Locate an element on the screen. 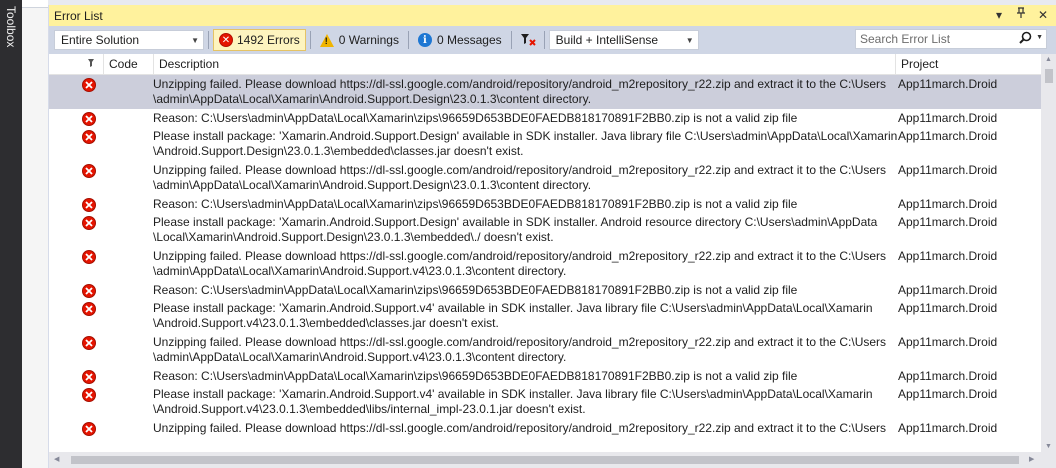 The image size is (1056, 468). scroll-right-icon: ▶ is located at coordinates (1031, 459).